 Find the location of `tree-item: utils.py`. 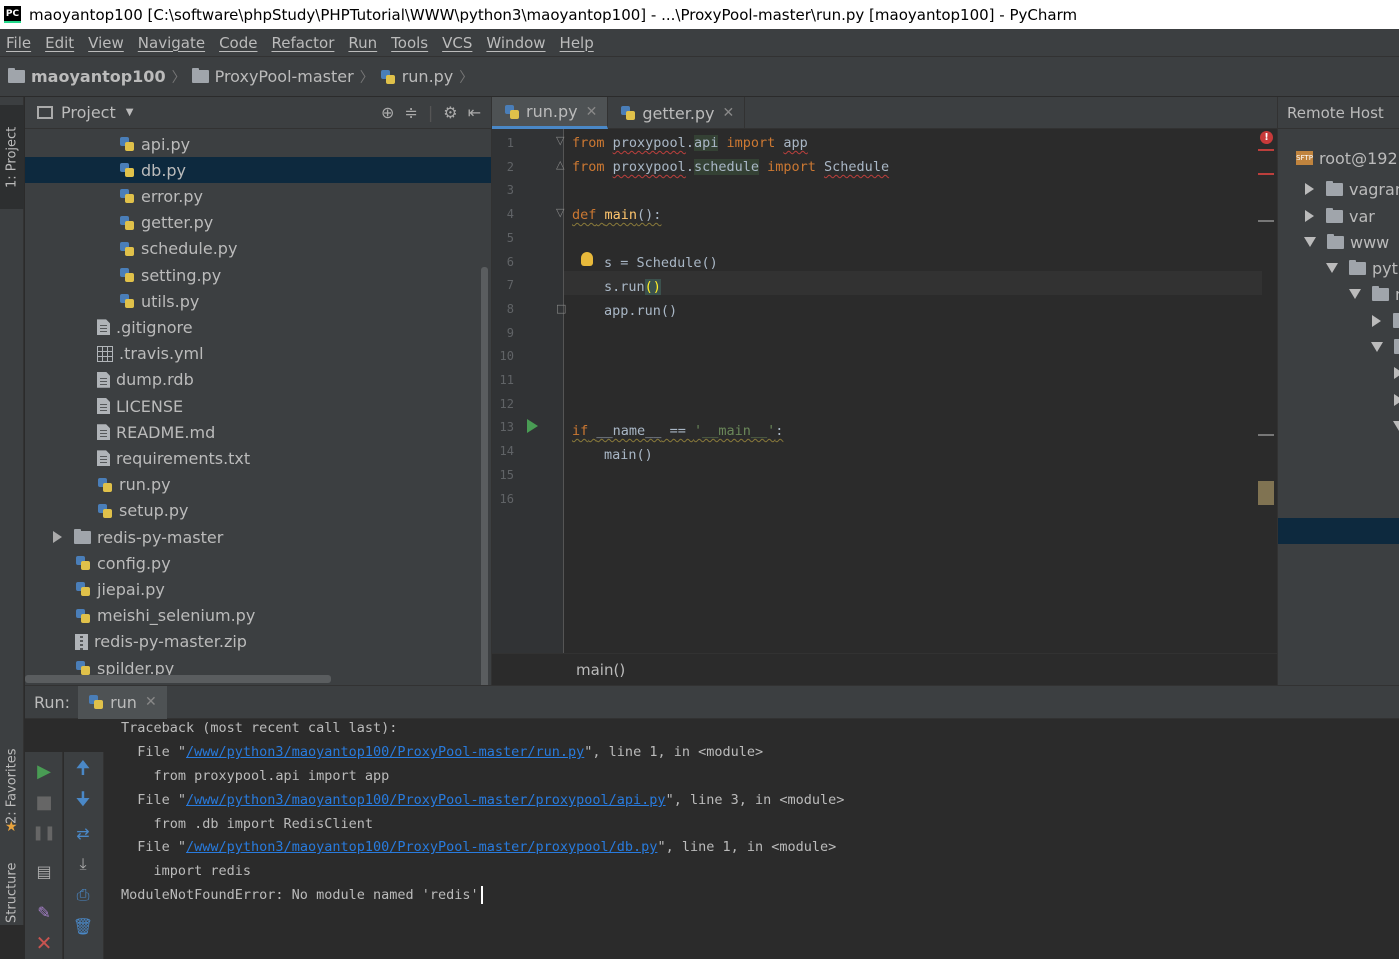

tree-item: utils.py is located at coordinates (112, 301).